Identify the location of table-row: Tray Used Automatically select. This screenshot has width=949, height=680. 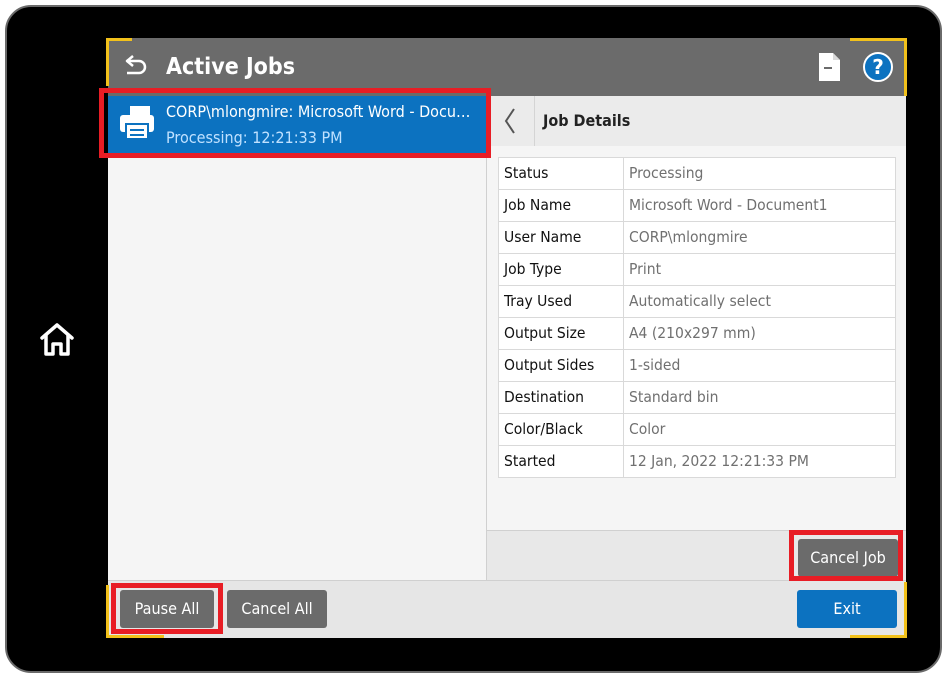
(697, 301).